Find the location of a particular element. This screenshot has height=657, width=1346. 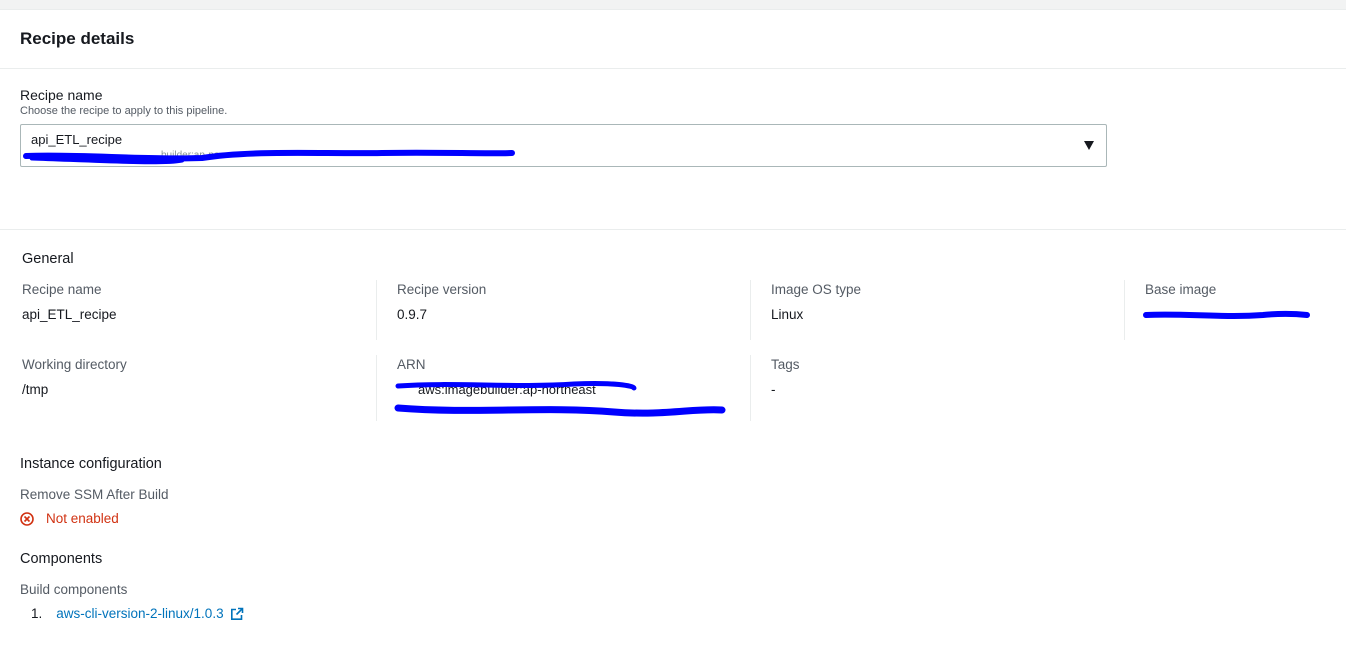

remove-ssm-status: Not enabled is located at coordinates (69, 518).